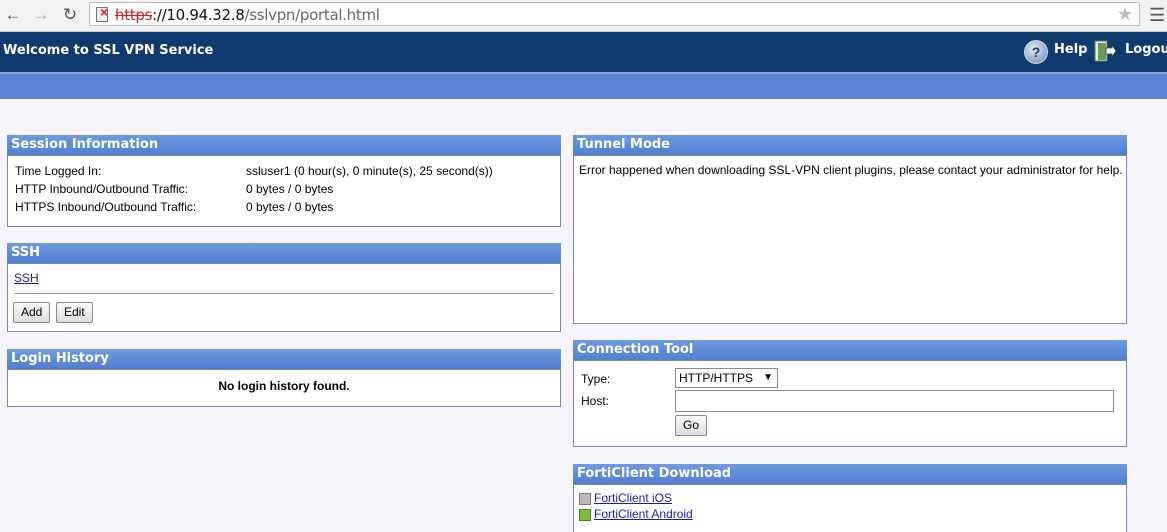 This screenshot has width=1167, height=532. Describe the element at coordinates (614, 14) in the screenshot. I see `address-bar: × https://10.94.32.8/sslvpn/portal.html` at that location.